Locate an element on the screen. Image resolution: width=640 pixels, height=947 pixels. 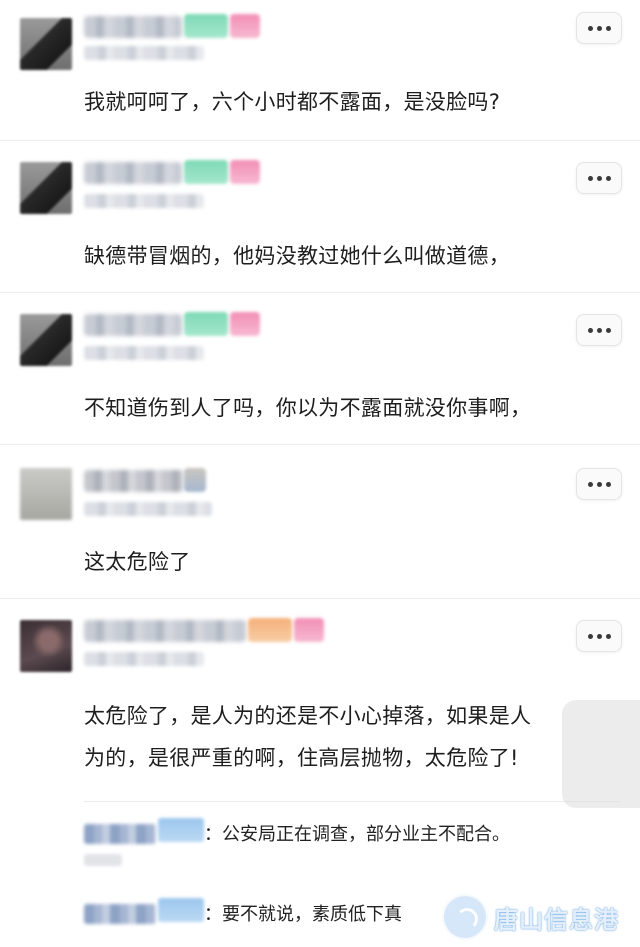
comment-text: 不知道伤到人了吗，你以为不露面就没你事啊， is located at coordinates (308, 408).